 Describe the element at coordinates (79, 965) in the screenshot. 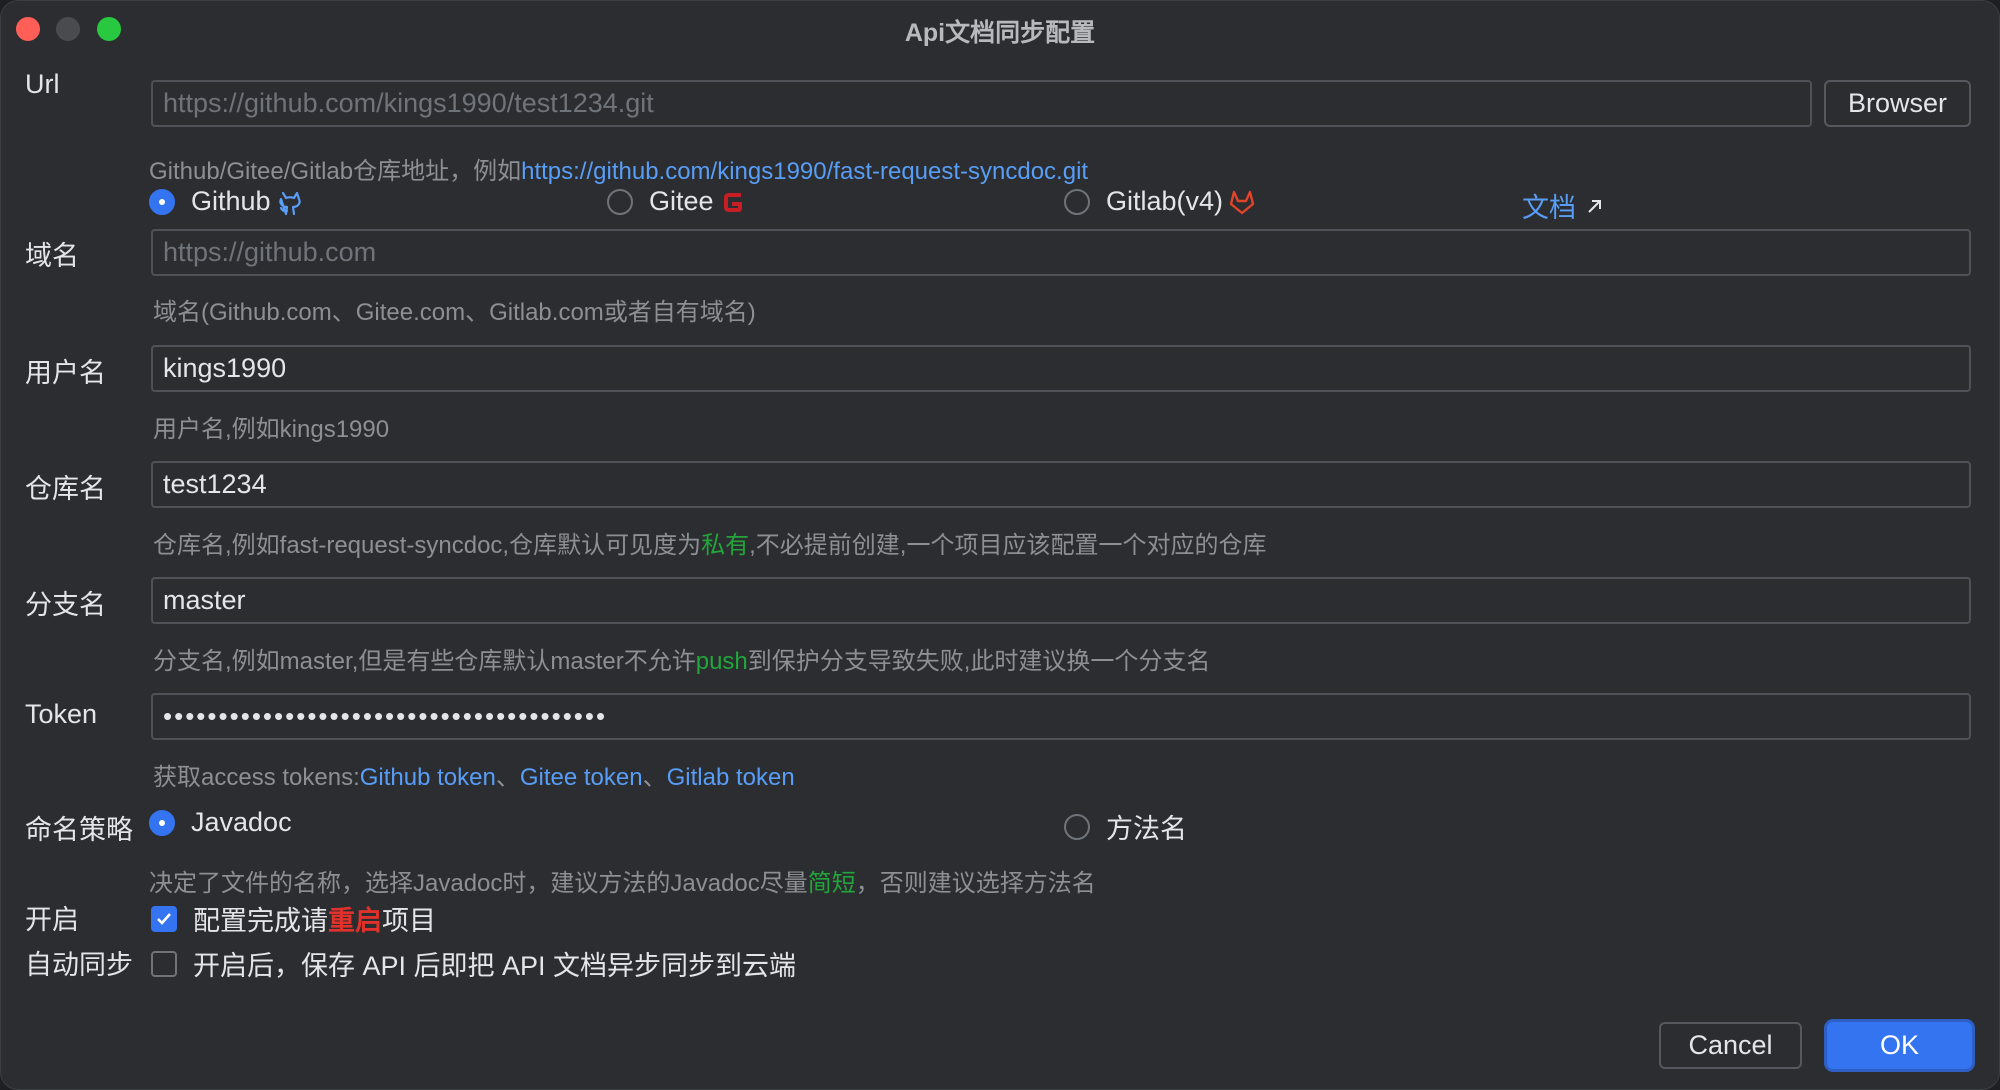

I see `autosync-label: 自动同步` at that location.